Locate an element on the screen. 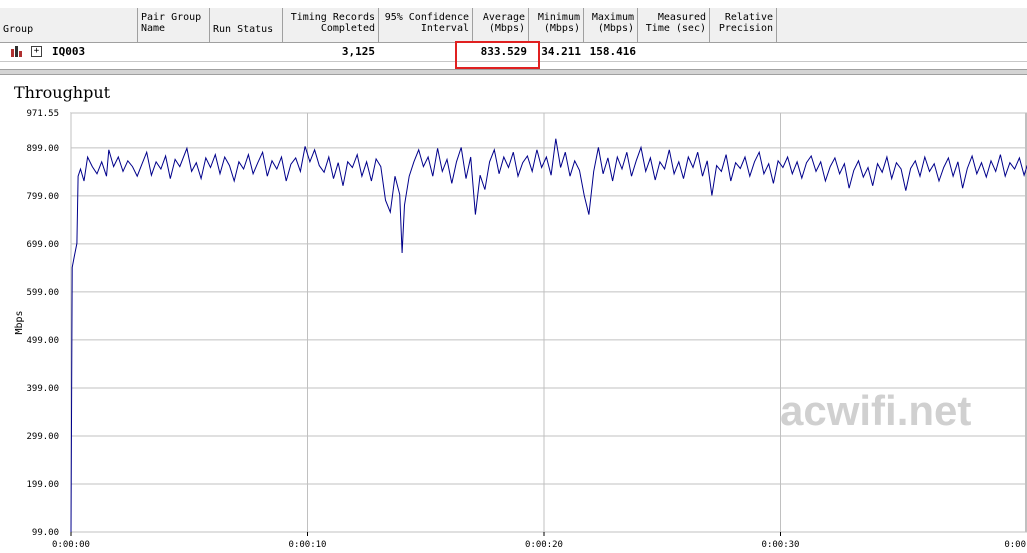  x-tick-label-partial: 0:00 is located at coordinates (1015, 545).